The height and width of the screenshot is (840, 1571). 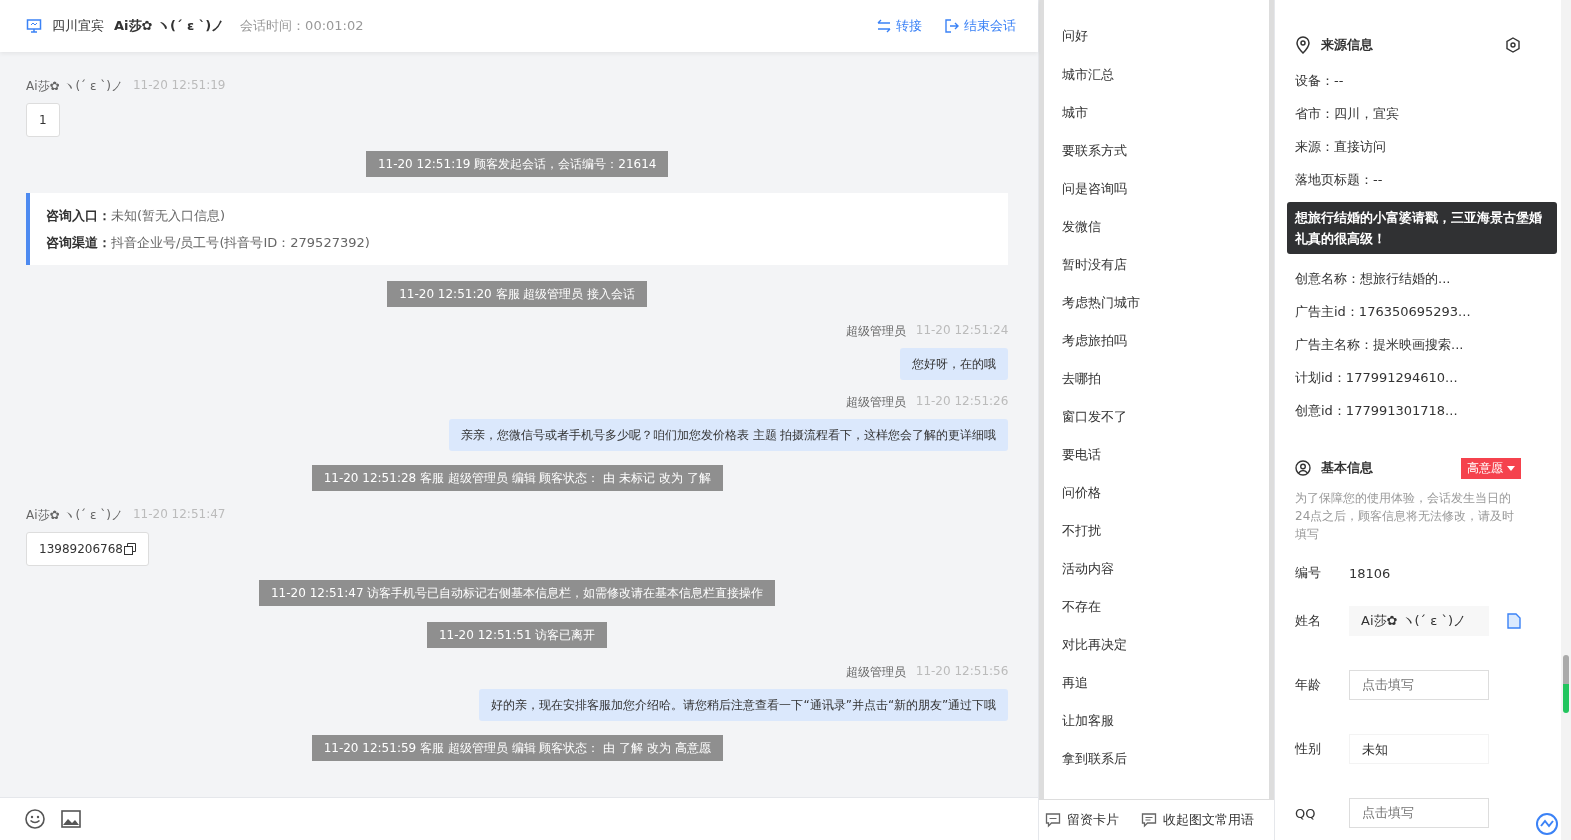 What do you see at coordinates (899, 26) in the screenshot?
I see `transfer-button: 转接` at bounding box center [899, 26].